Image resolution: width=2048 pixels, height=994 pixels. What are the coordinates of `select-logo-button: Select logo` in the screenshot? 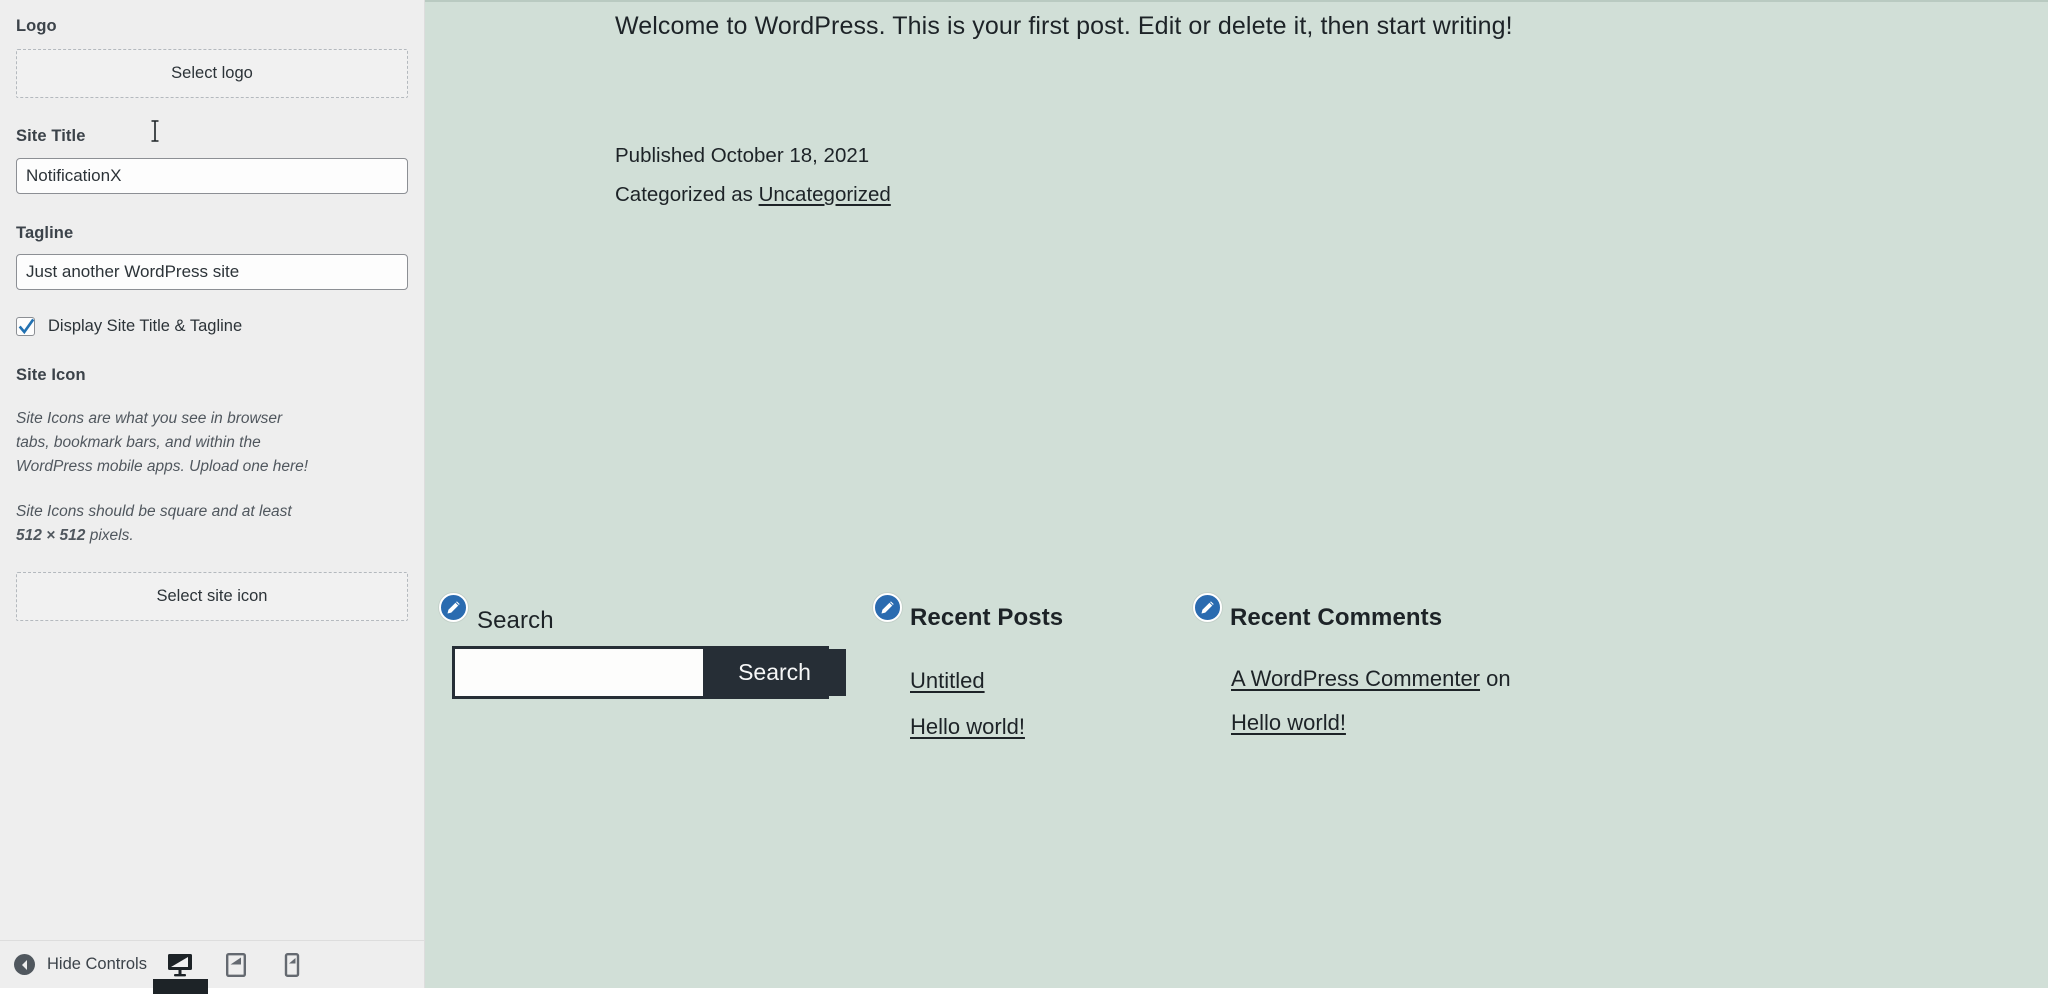 It's located at (212, 73).